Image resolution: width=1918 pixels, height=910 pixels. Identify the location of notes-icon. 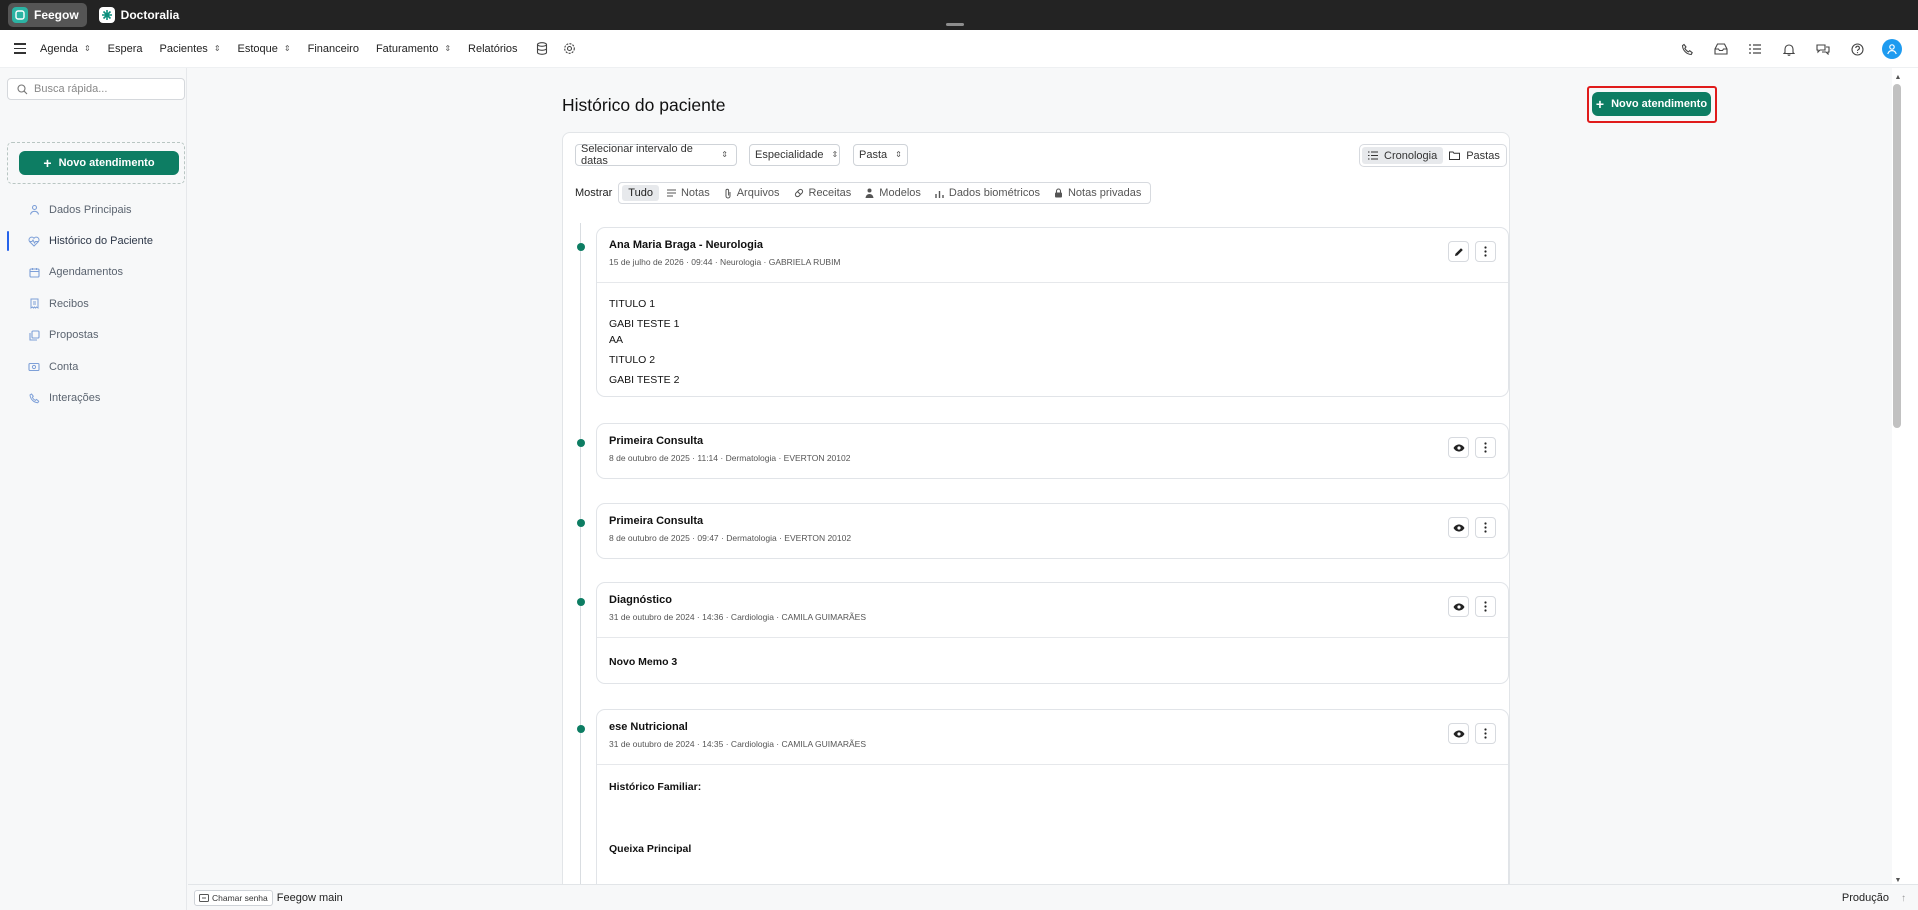
(671, 193).